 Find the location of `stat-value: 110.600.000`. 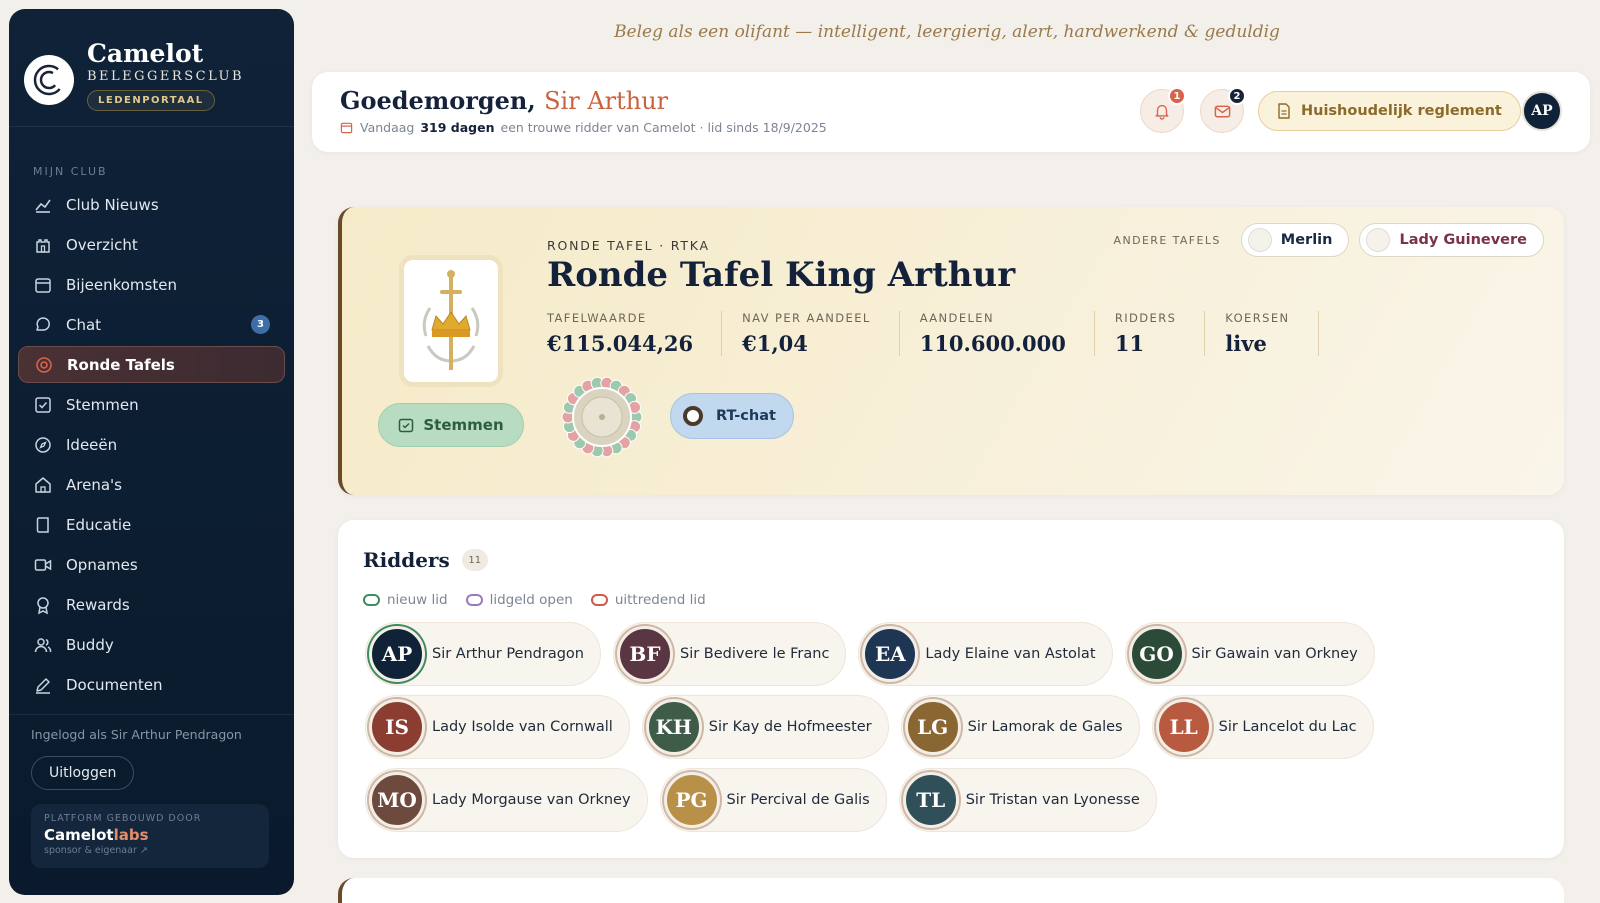

stat-value: 110.600.000 is located at coordinates (992, 343).